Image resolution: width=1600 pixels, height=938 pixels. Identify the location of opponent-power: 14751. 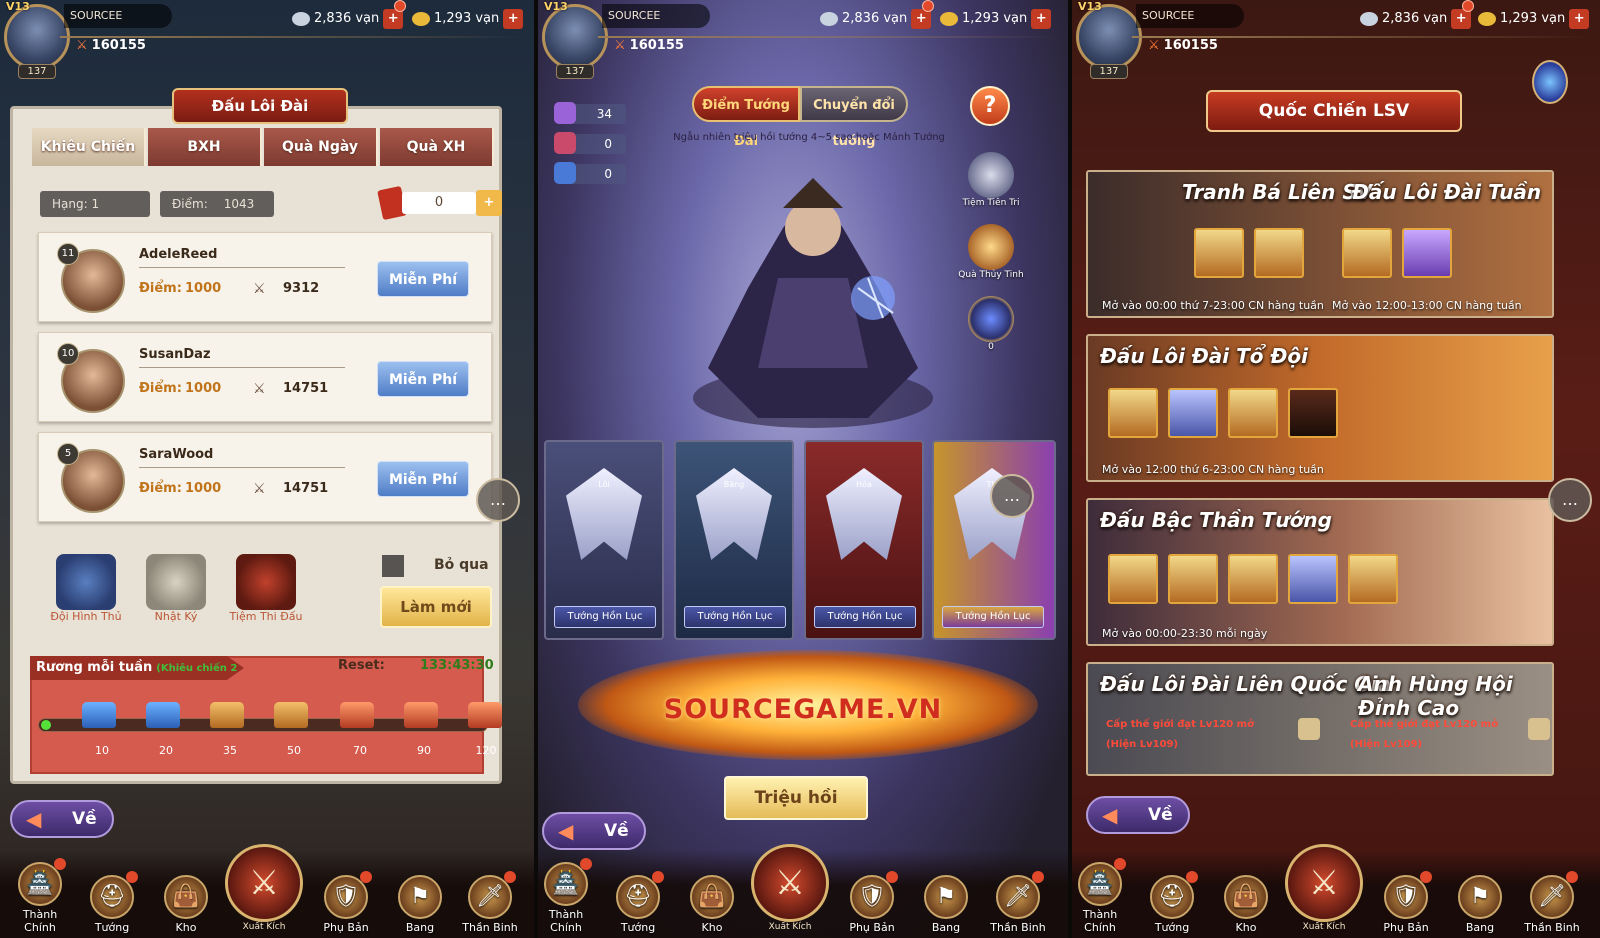
(306, 488).